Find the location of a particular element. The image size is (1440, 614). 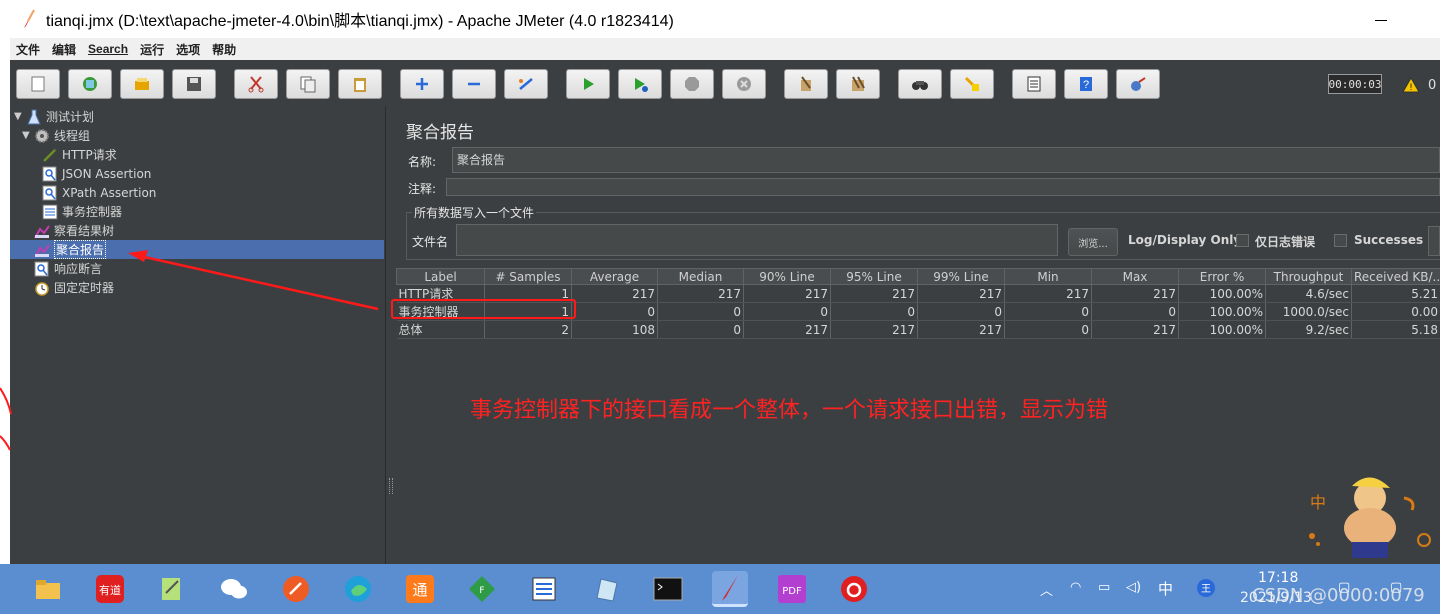

tree-item-json-assertion: JSON Assertion is located at coordinates (96, 173).